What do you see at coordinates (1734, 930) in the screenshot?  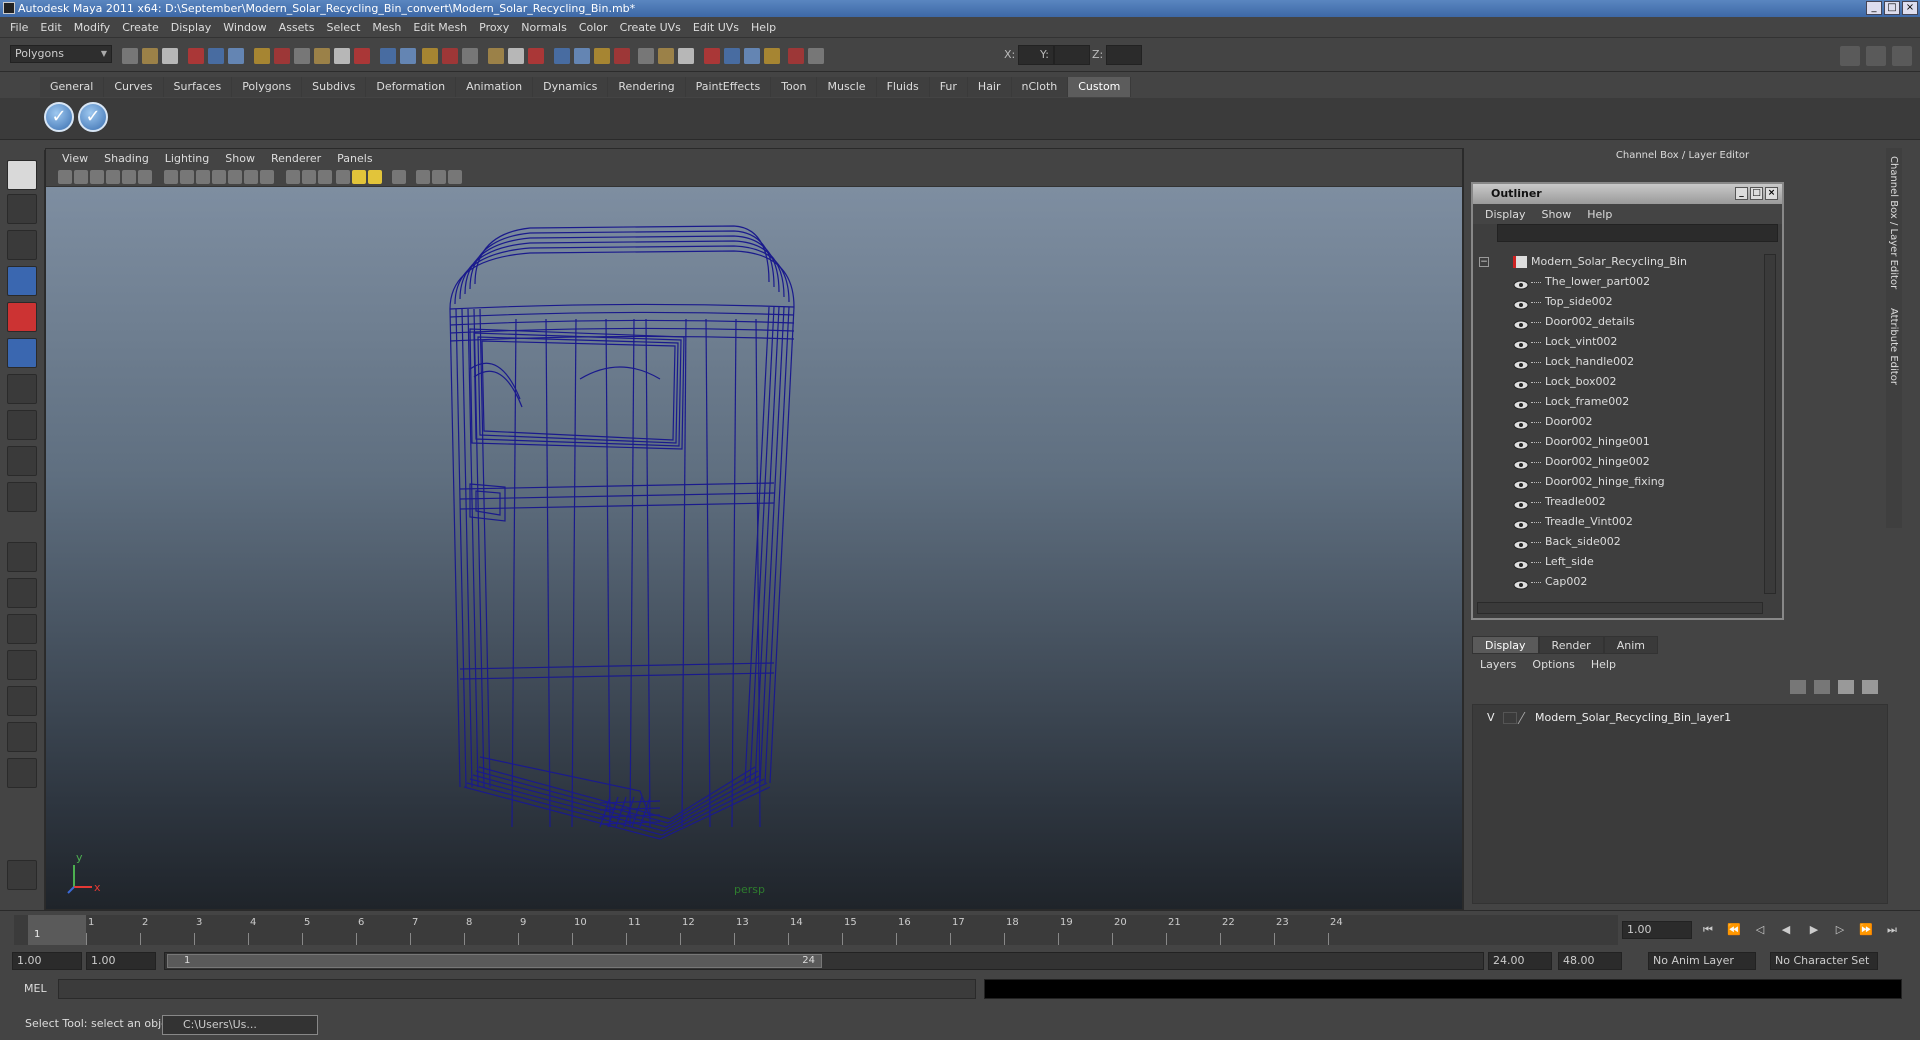 I see `step-back-key-icon: ⏪` at bounding box center [1734, 930].